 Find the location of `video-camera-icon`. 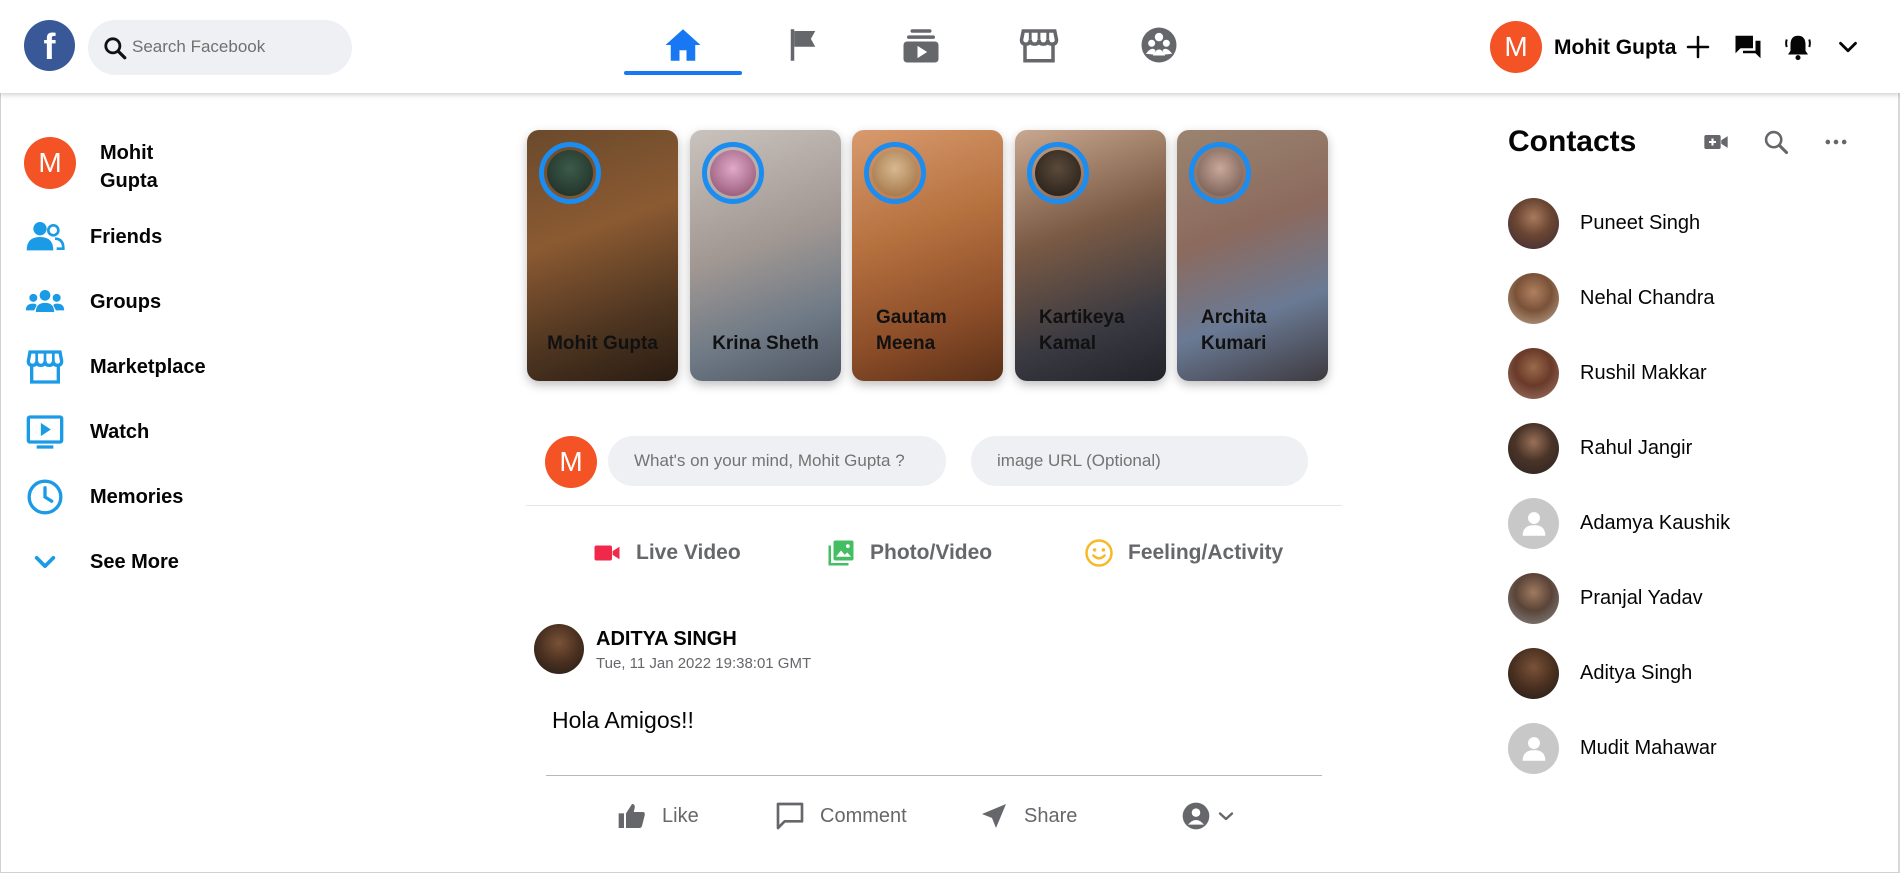

video-camera-icon is located at coordinates (607, 553).